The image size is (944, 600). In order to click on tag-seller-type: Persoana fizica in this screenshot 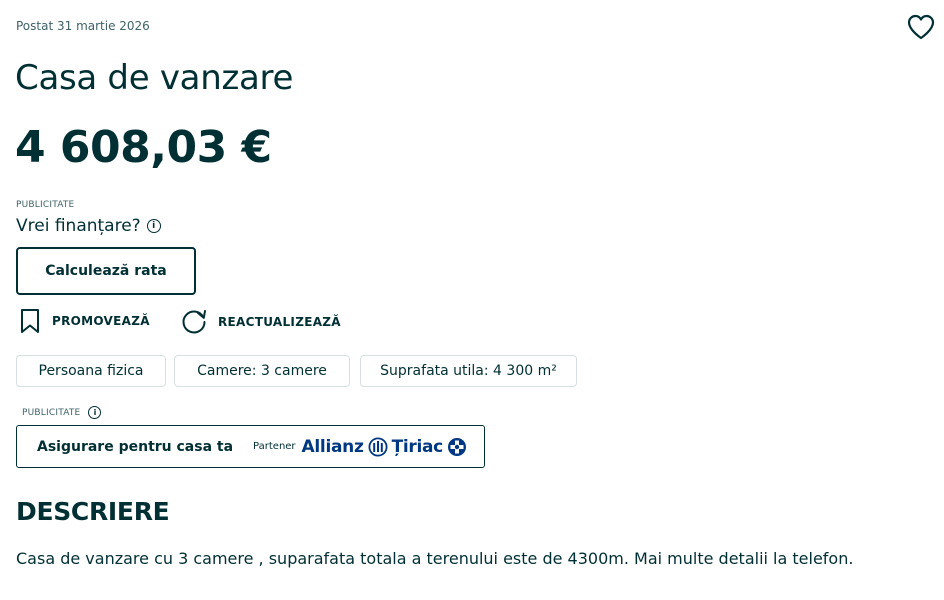, I will do `click(91, 371)`.